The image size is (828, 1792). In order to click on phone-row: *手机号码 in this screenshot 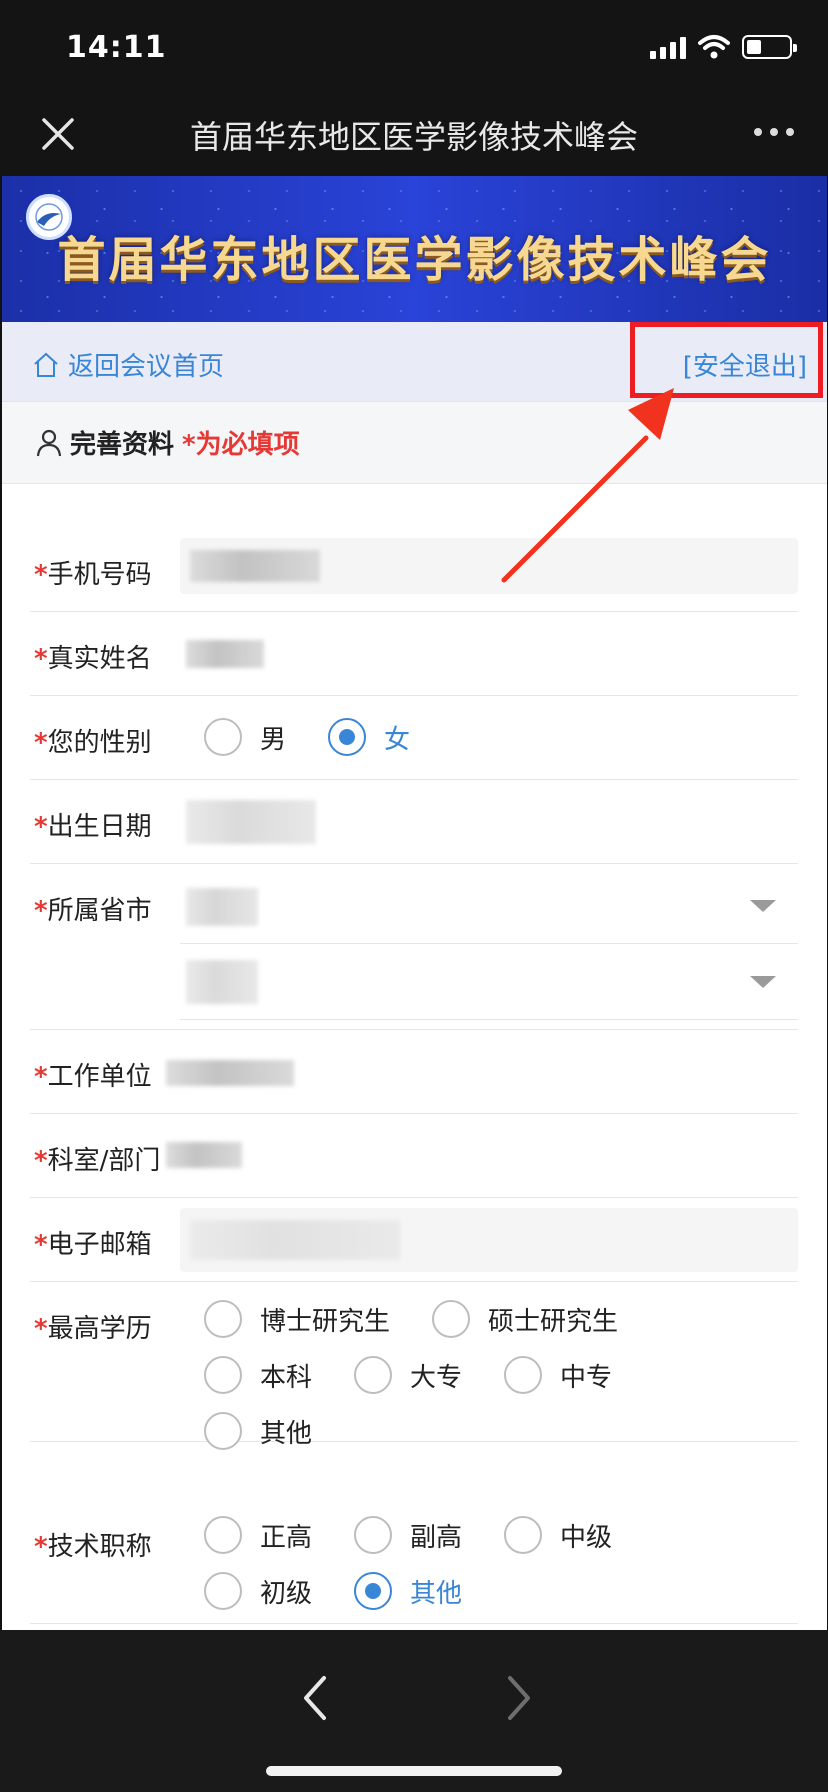, I will do `click(414, 570)`.